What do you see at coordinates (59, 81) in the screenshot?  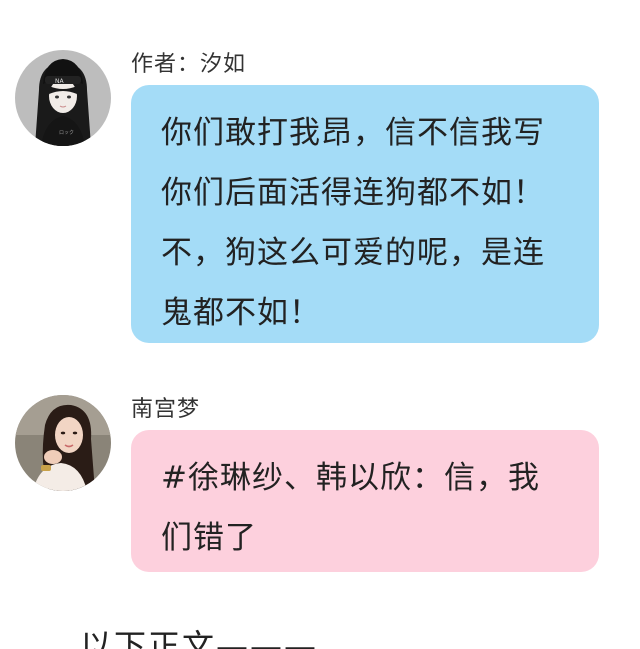 I see `svg-text: NA` at bounding box center [59, 81].